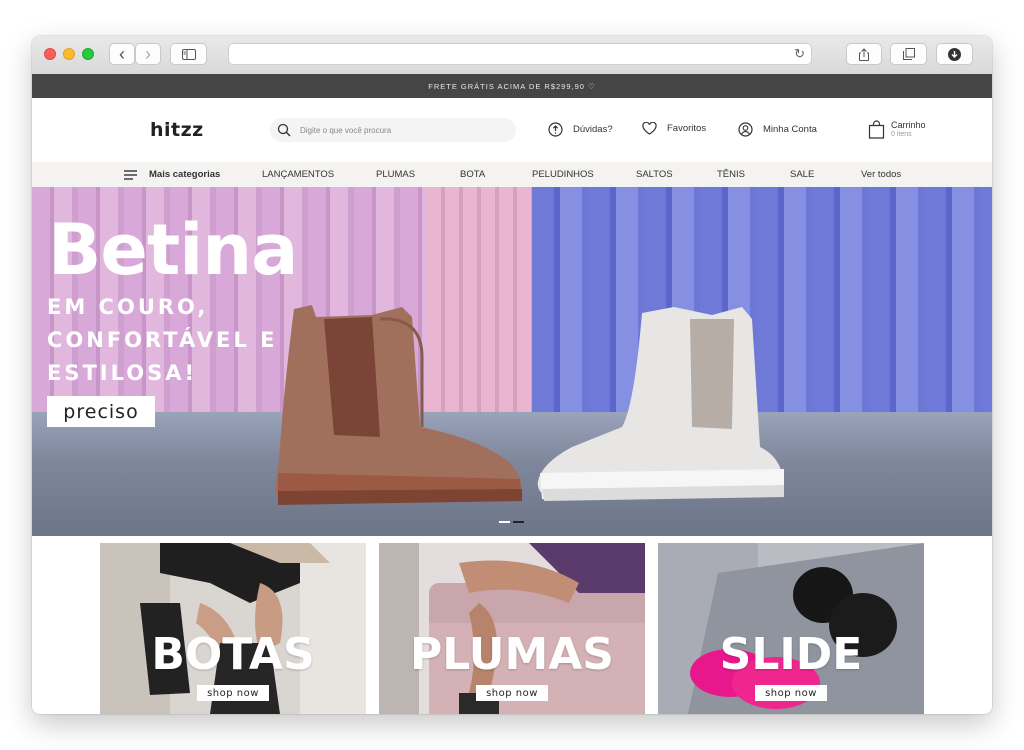 The height and width of the screenshot is (750, 1024). Describe the element at coordinates (472, 174) in the screenshot. I see `nav-item-bota: BOTA` at that location.